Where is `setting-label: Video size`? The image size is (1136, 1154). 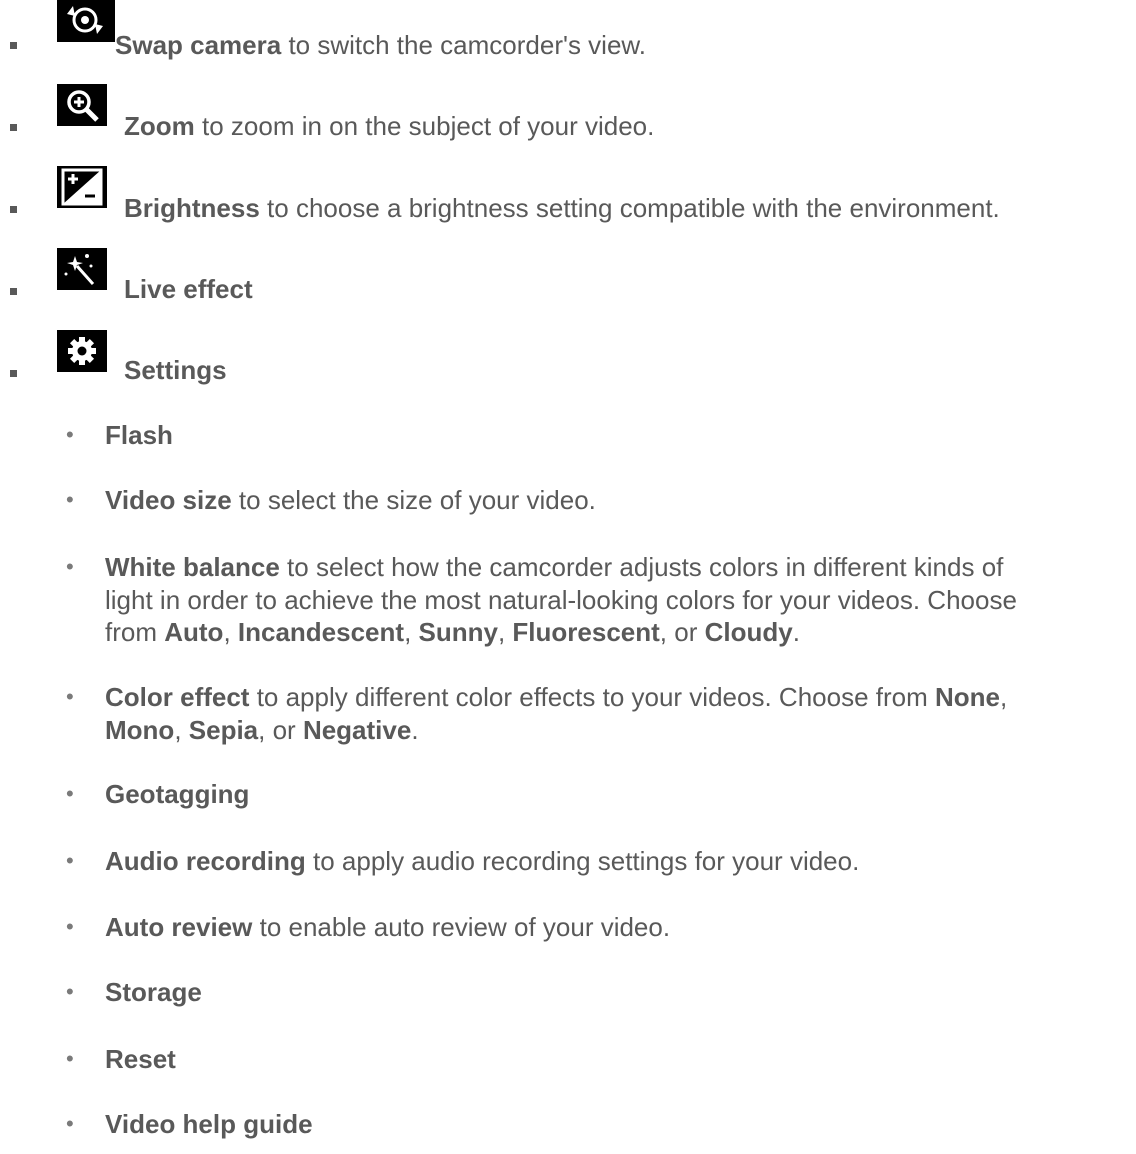
setting-label: Video size is located at coordinates (168, 500).